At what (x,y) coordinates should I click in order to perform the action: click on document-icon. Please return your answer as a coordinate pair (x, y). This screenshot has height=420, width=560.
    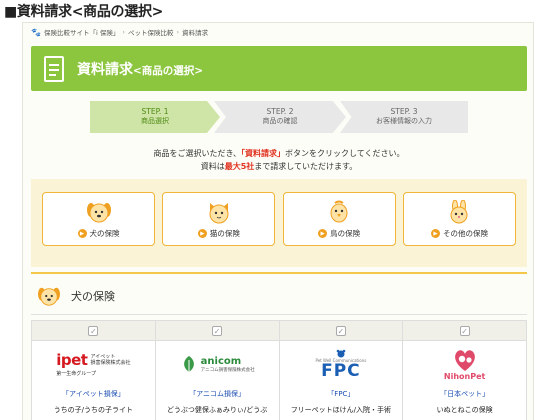
    Looking at the image, I should click on (54, 68).